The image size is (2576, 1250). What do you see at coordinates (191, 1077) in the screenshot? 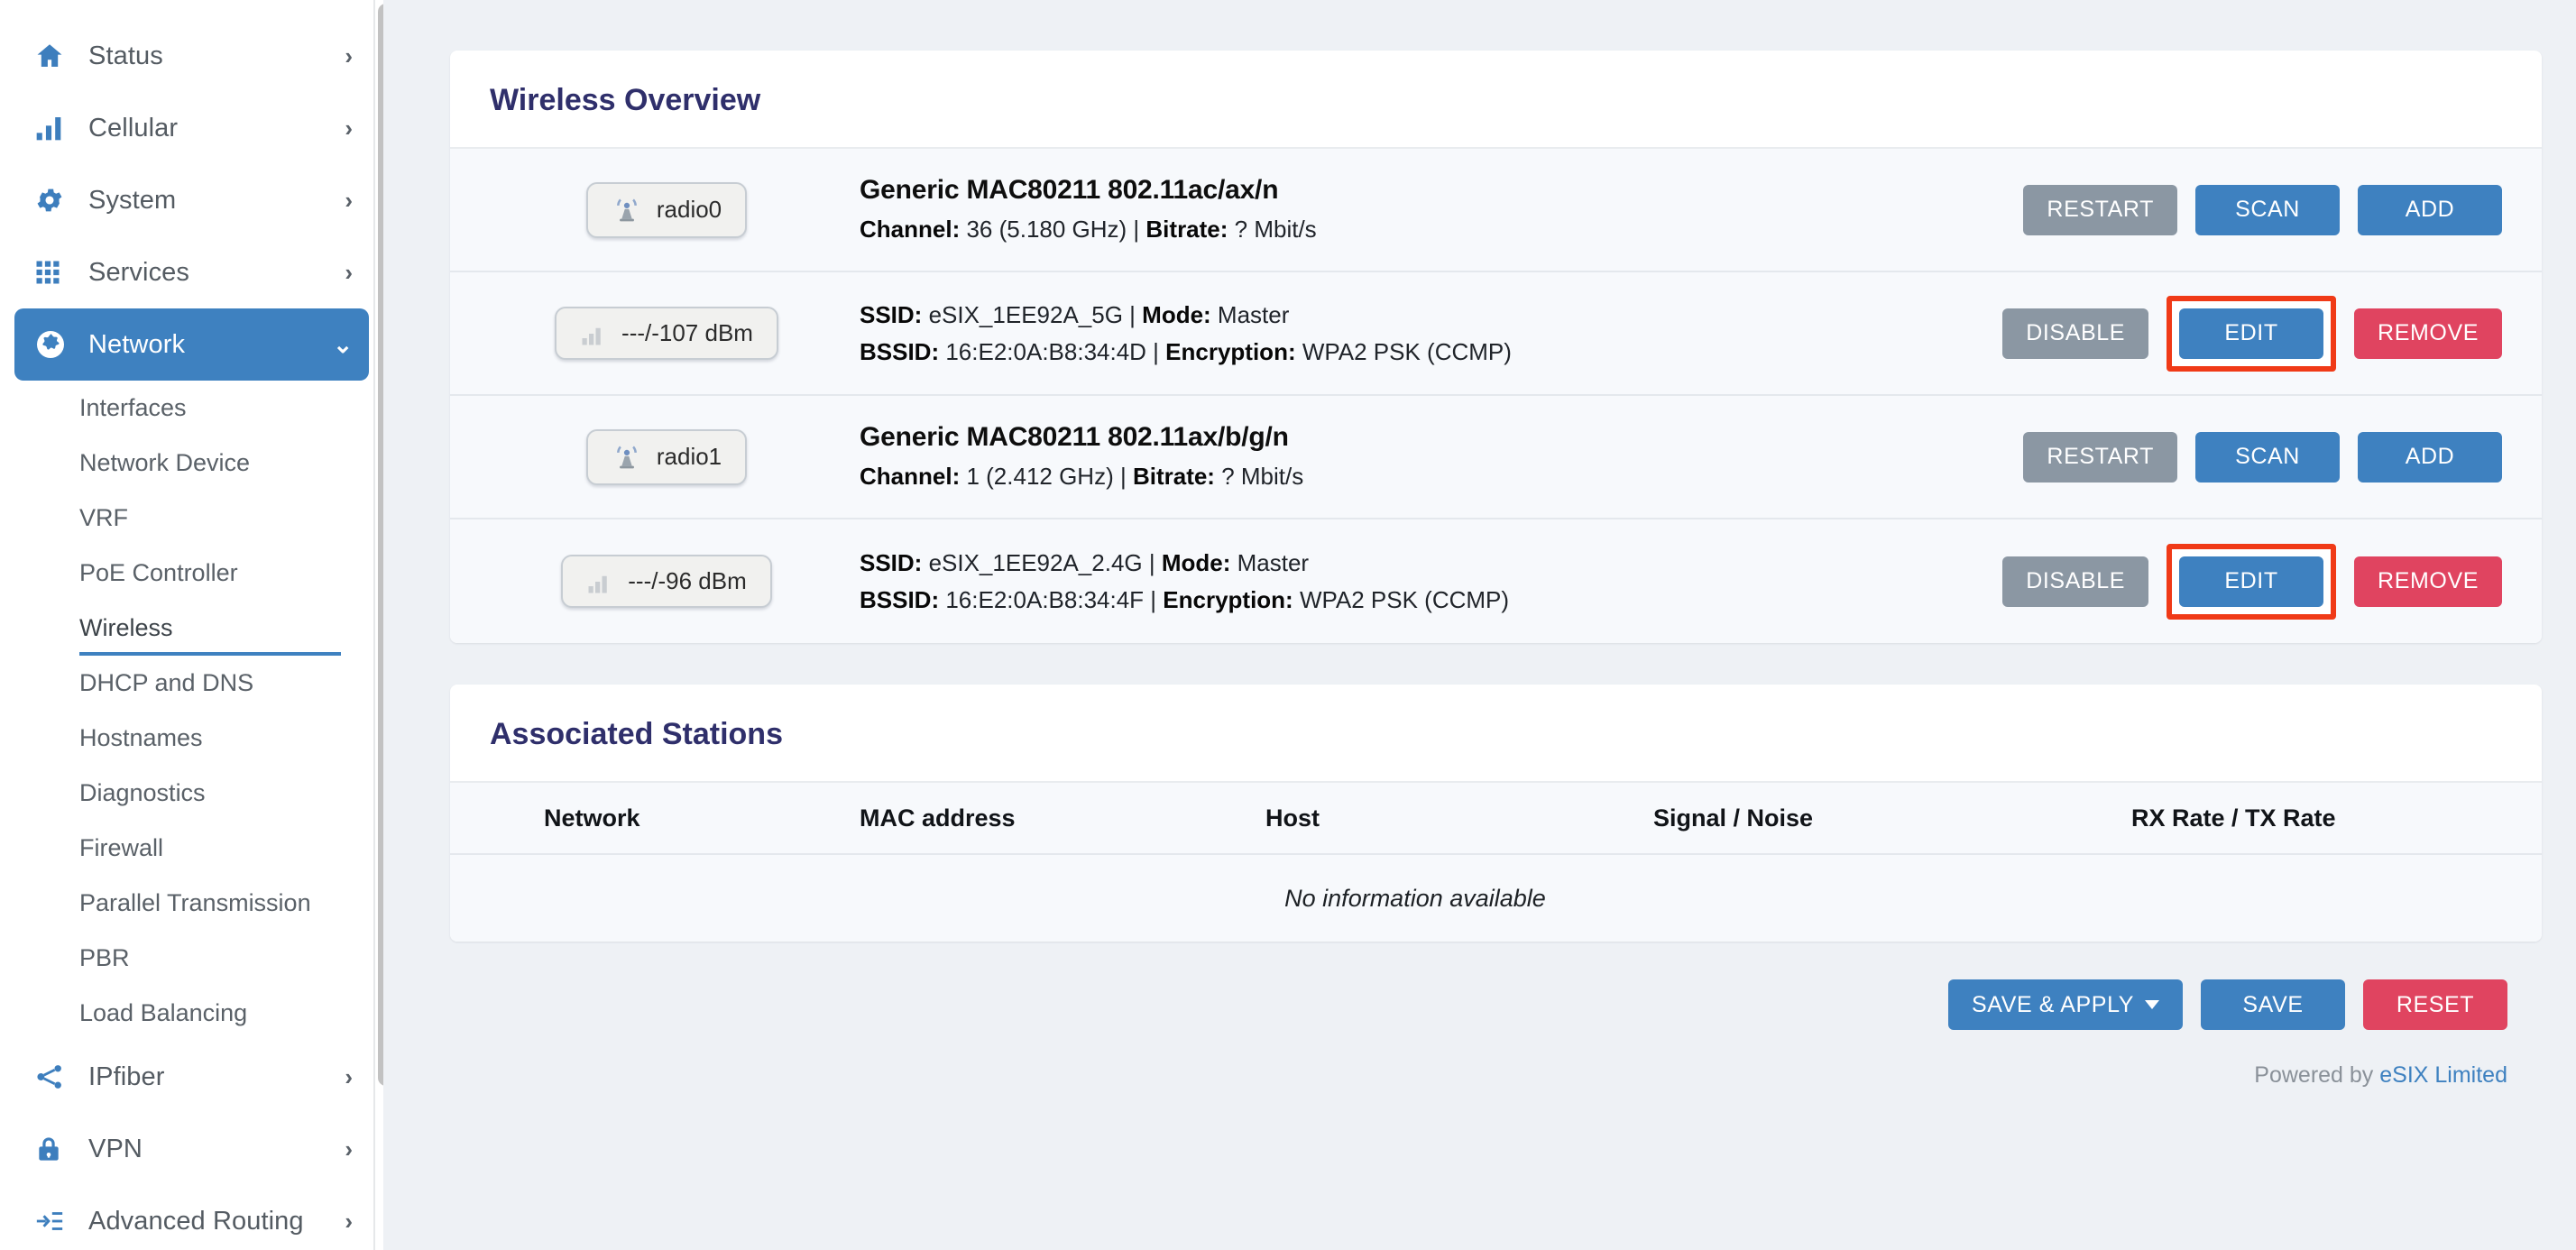
I see `sidebar-item-ipfiber: IPfiber ›` at bounding box center [191, 1077].